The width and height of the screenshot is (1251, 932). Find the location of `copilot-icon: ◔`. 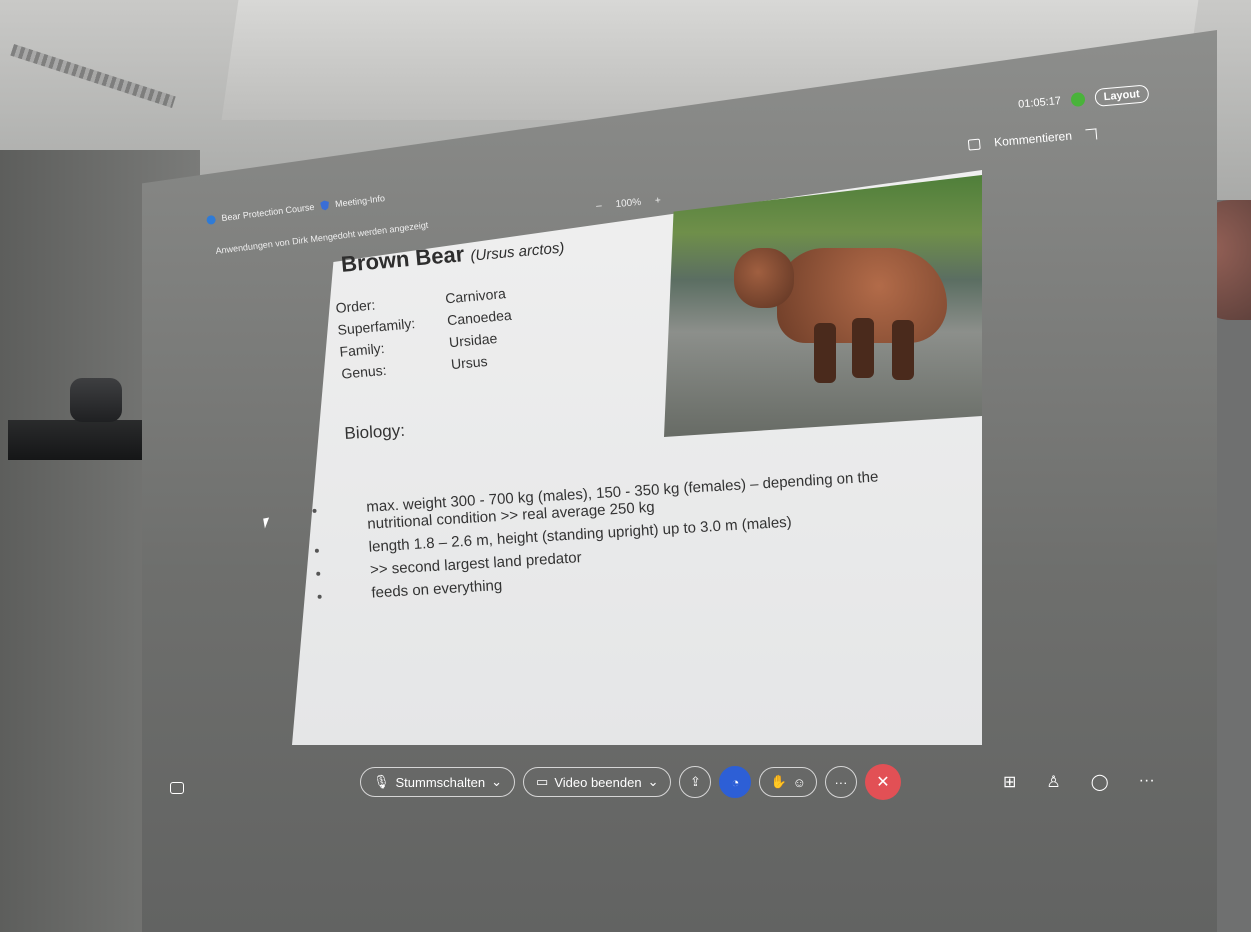

copilot-icon: ◔ is located at coordinates (735, 782).